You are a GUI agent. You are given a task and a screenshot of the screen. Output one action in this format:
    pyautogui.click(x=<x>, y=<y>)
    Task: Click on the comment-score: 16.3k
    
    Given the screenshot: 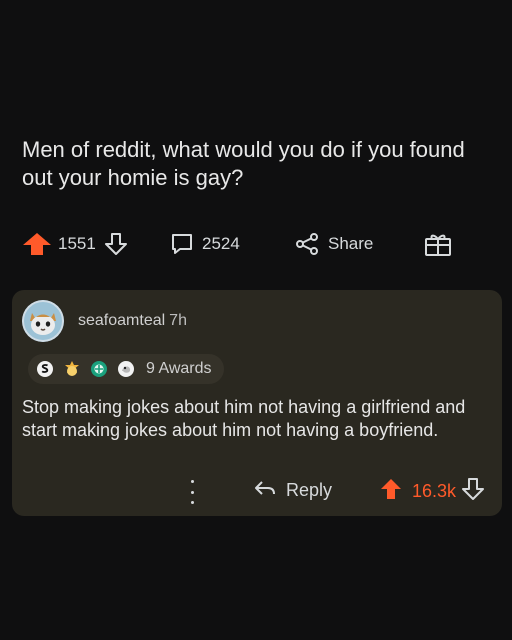 What is the action you would take?
    pyautogui.click(x=434, y=491)
    